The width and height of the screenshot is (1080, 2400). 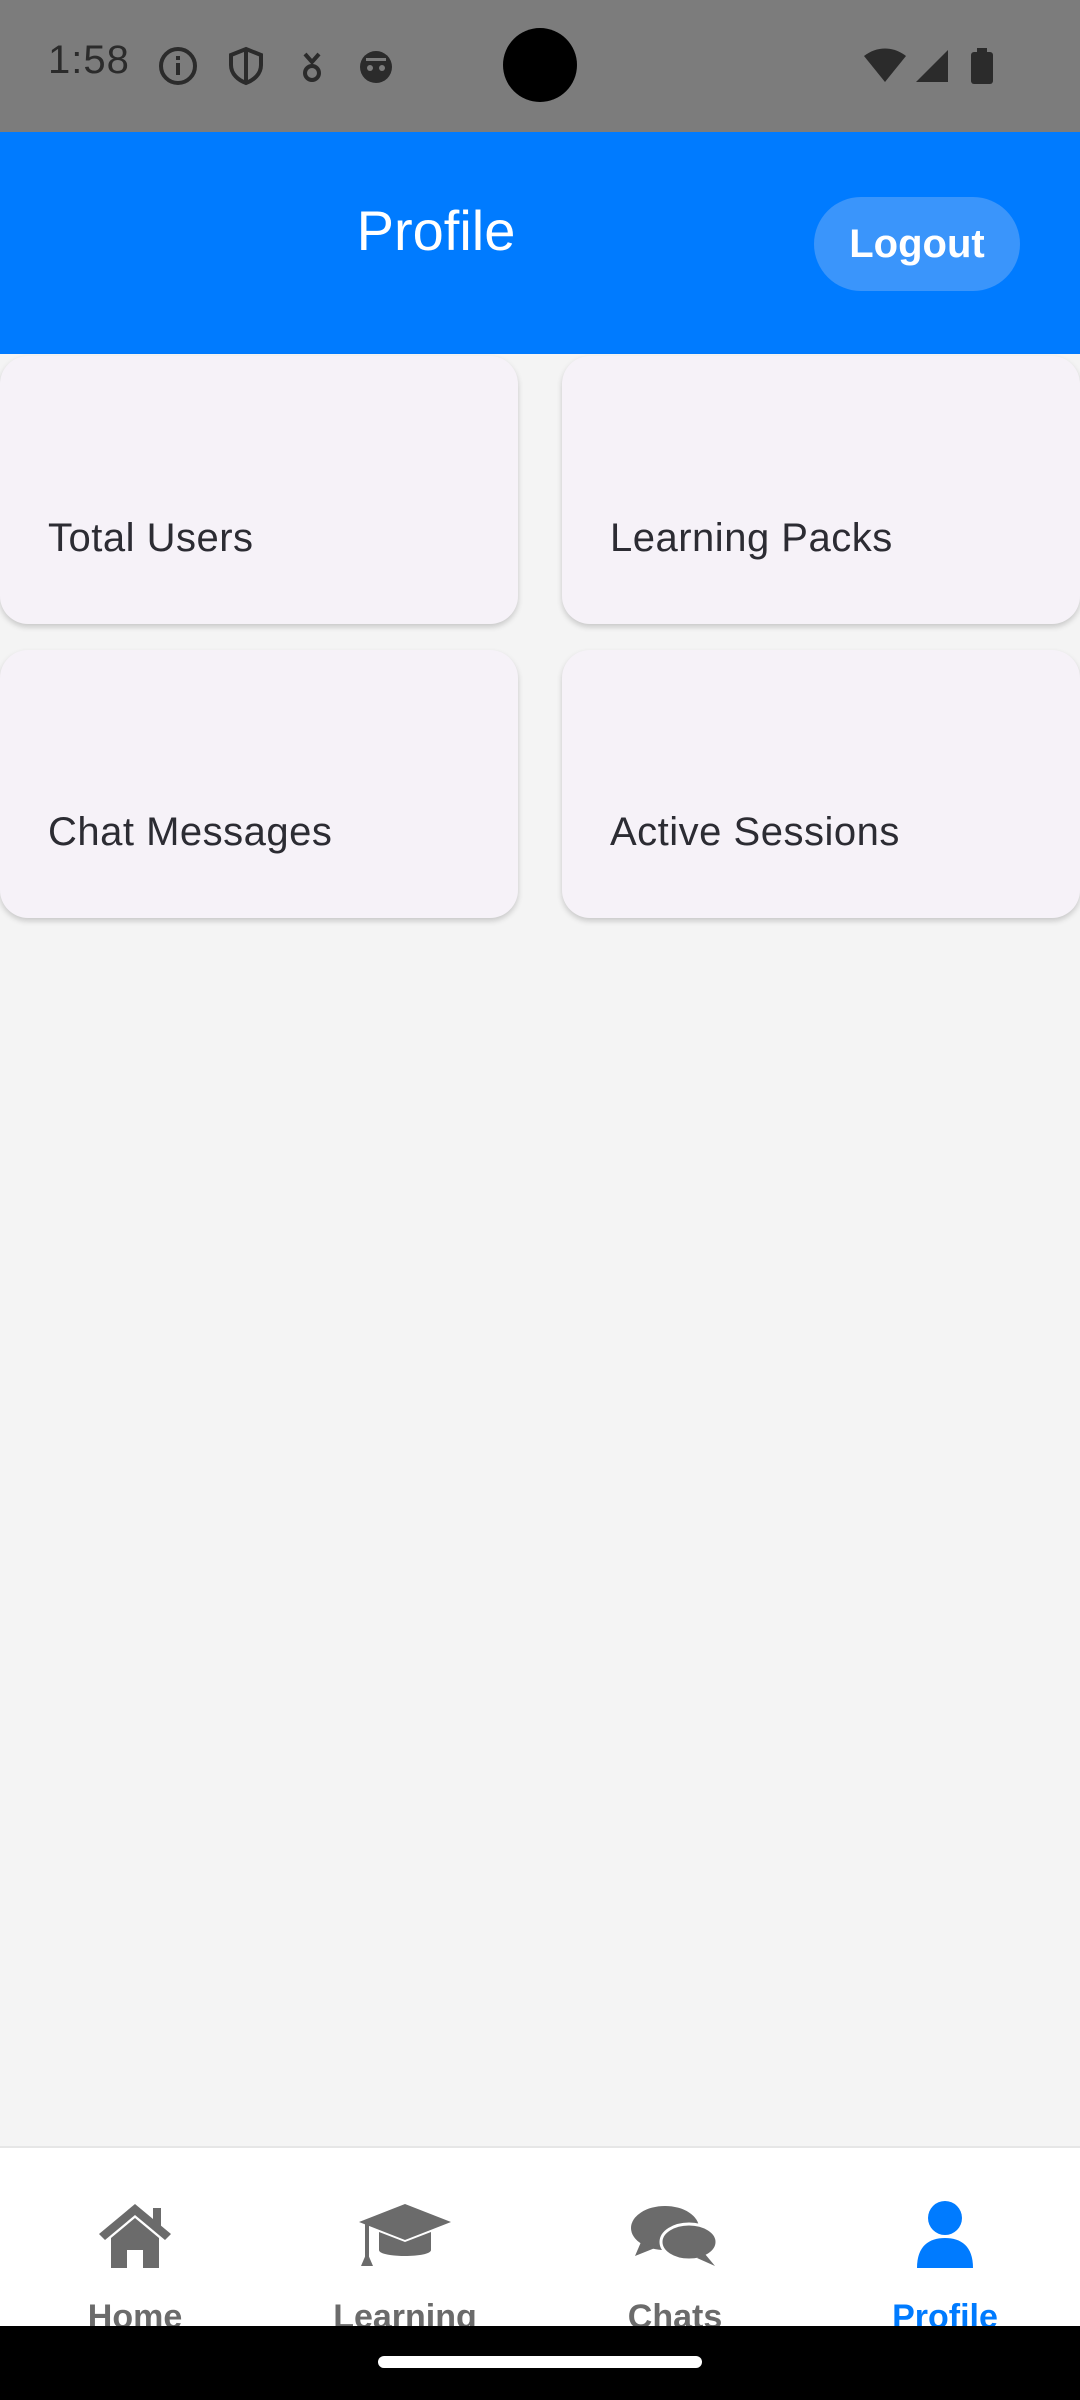 What do you see at coordinates (178, 66) in the screenshot?
I see `info-icon` at bounding box center [178, 66].